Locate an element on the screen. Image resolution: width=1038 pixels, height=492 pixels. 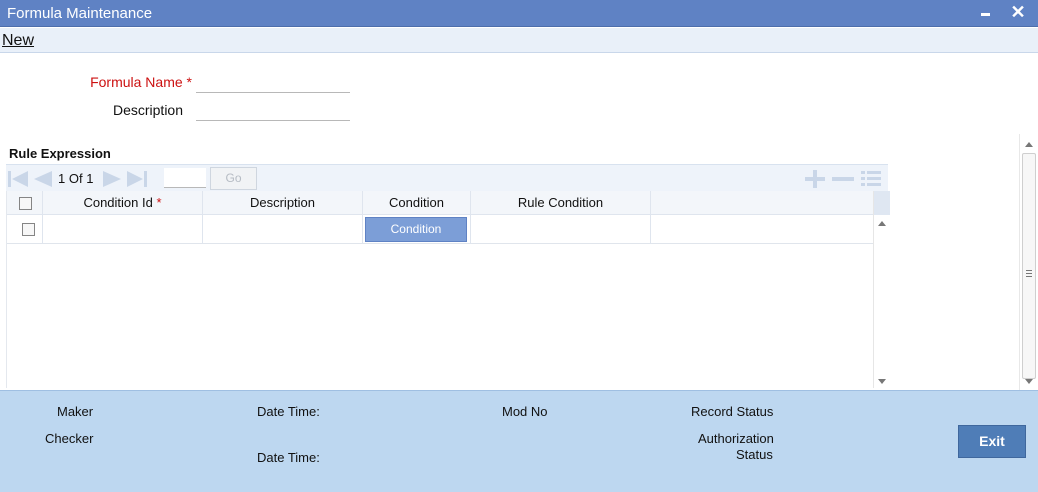
condition-button: Condition is located at coordinates (416, 229).